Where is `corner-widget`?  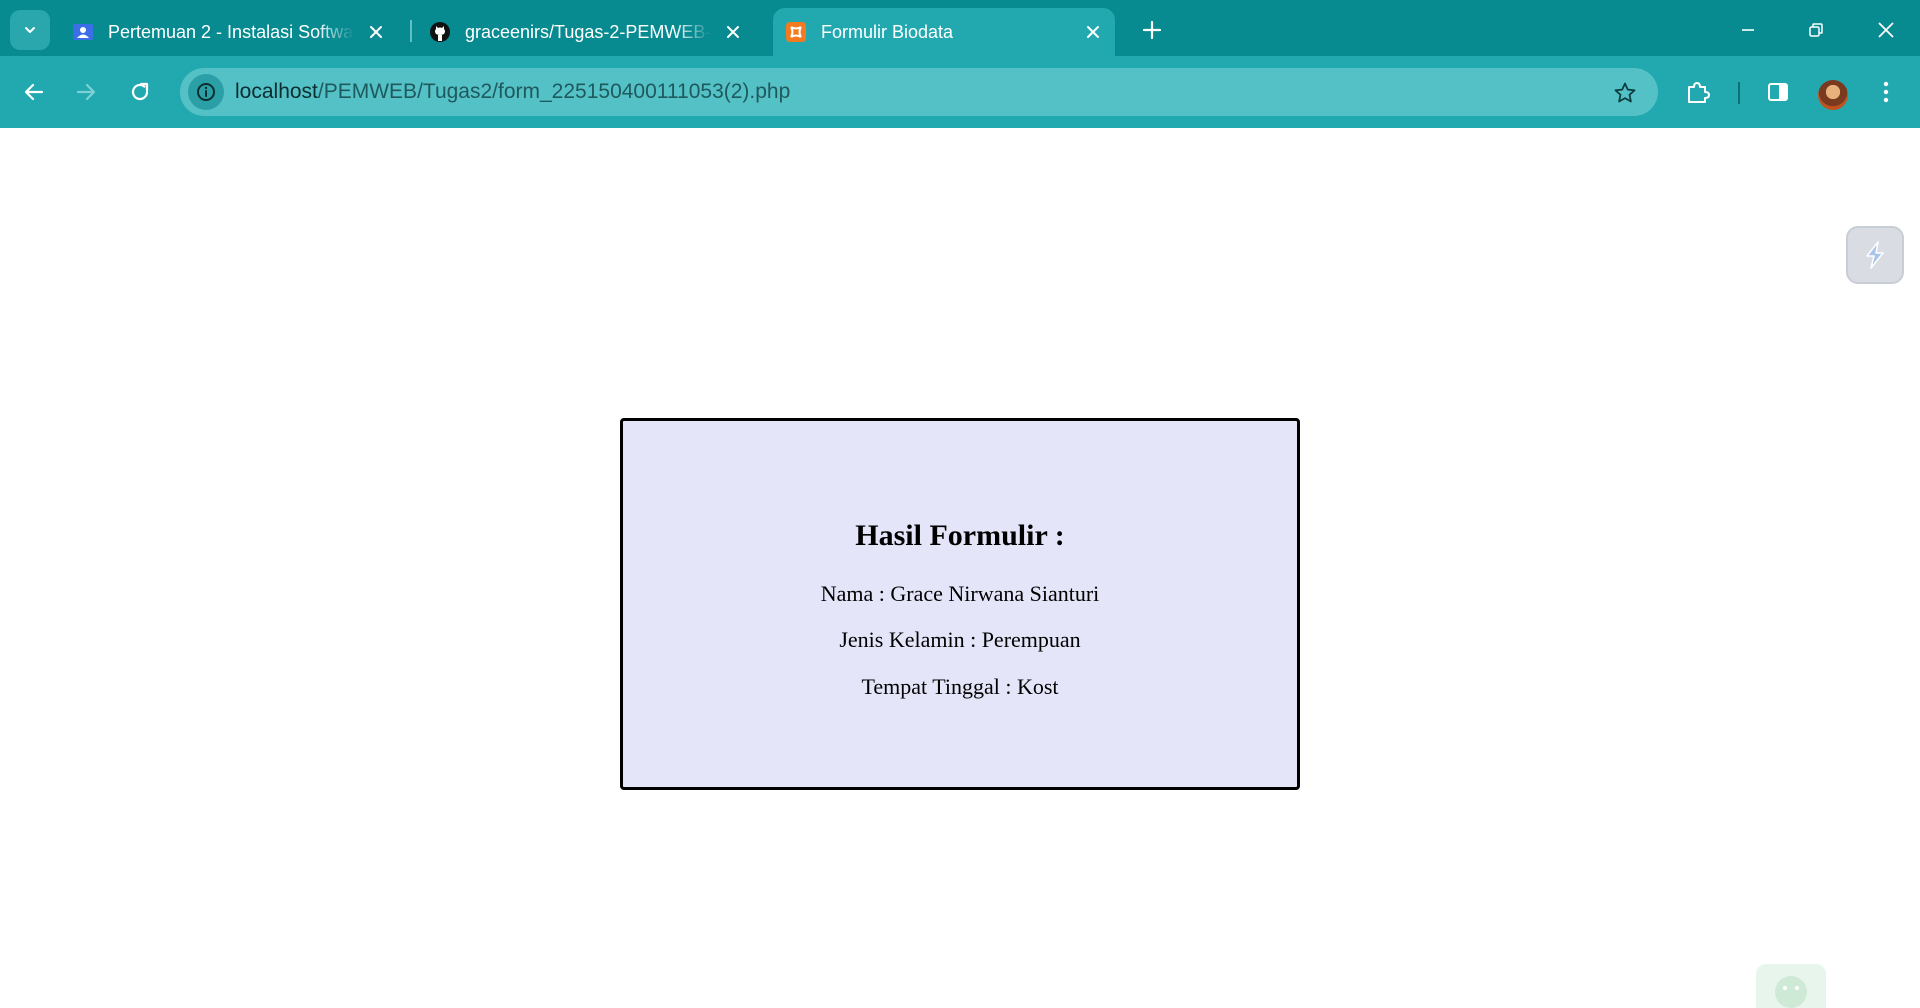 corner-widget is located at coordinates (1791, 986).